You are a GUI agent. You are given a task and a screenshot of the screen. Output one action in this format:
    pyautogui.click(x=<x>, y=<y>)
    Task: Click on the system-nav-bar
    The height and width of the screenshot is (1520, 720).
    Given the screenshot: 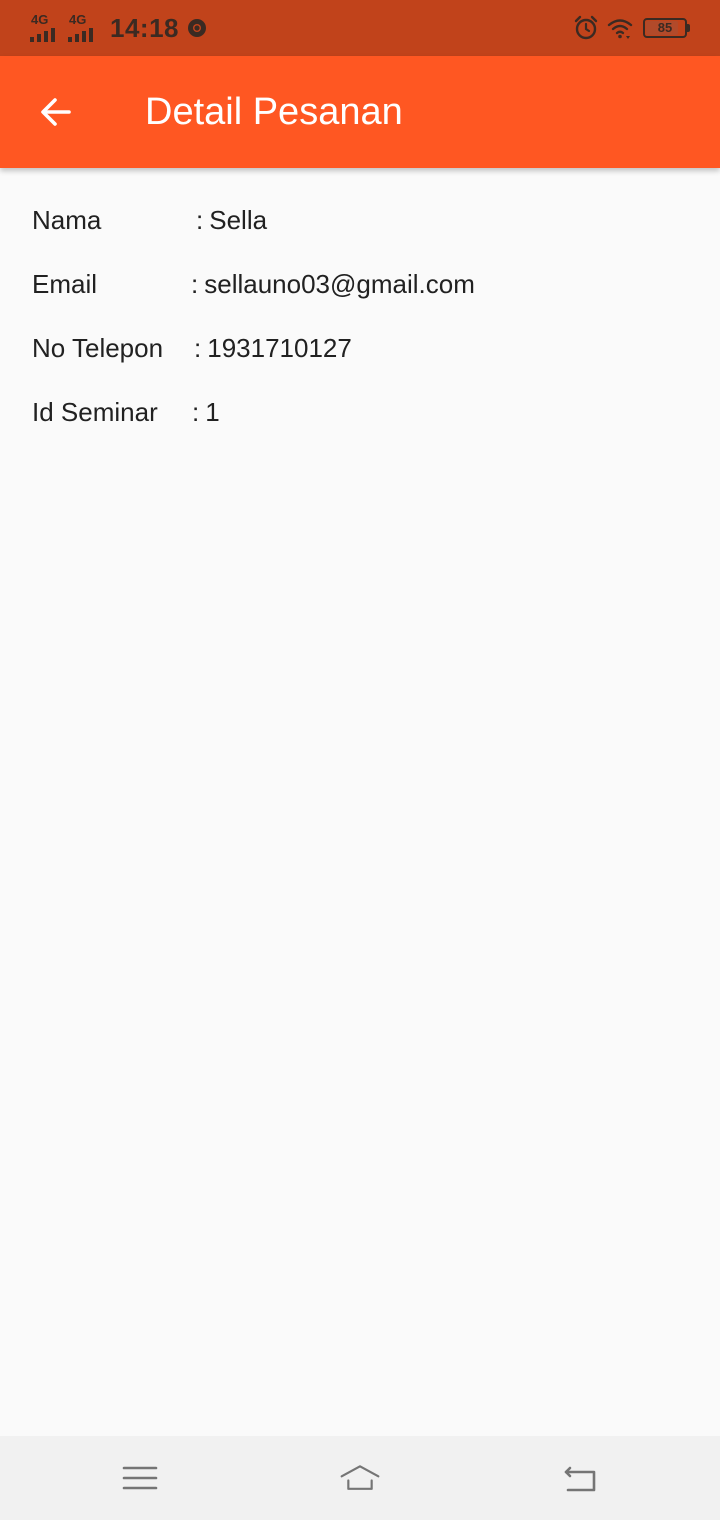 What is the action you would take?
    pyautogui.click(x=360, y=1478)
    